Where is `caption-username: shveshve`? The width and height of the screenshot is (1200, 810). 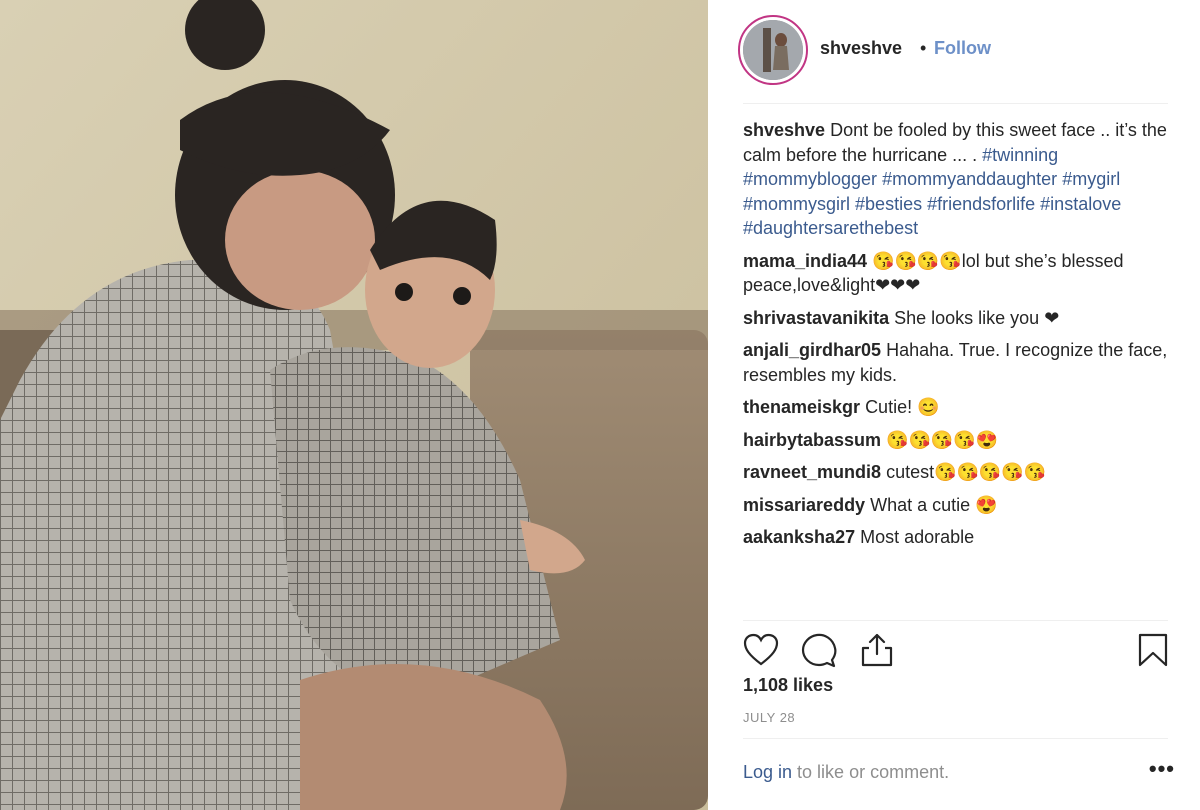 caption-username: shveshve is located at coordinates (784, 130).